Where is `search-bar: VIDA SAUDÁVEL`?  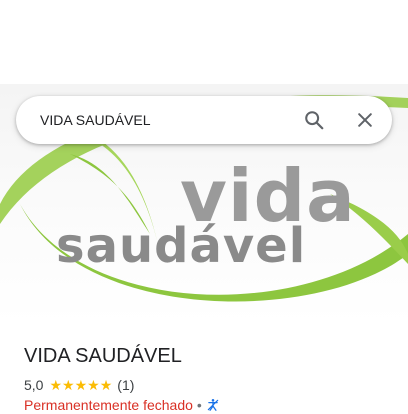
search-bar: VIDA SAUDÁVEL is located at coordinates (204, 120).